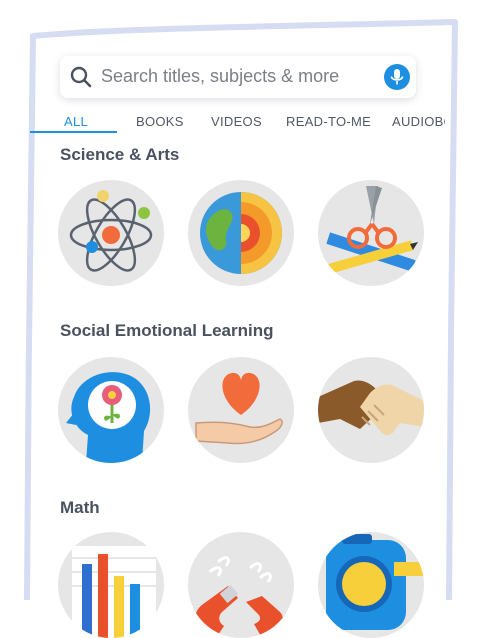 This screenshot has width=479, height=638. I want to click on handshake-icon, so click(371, 408).